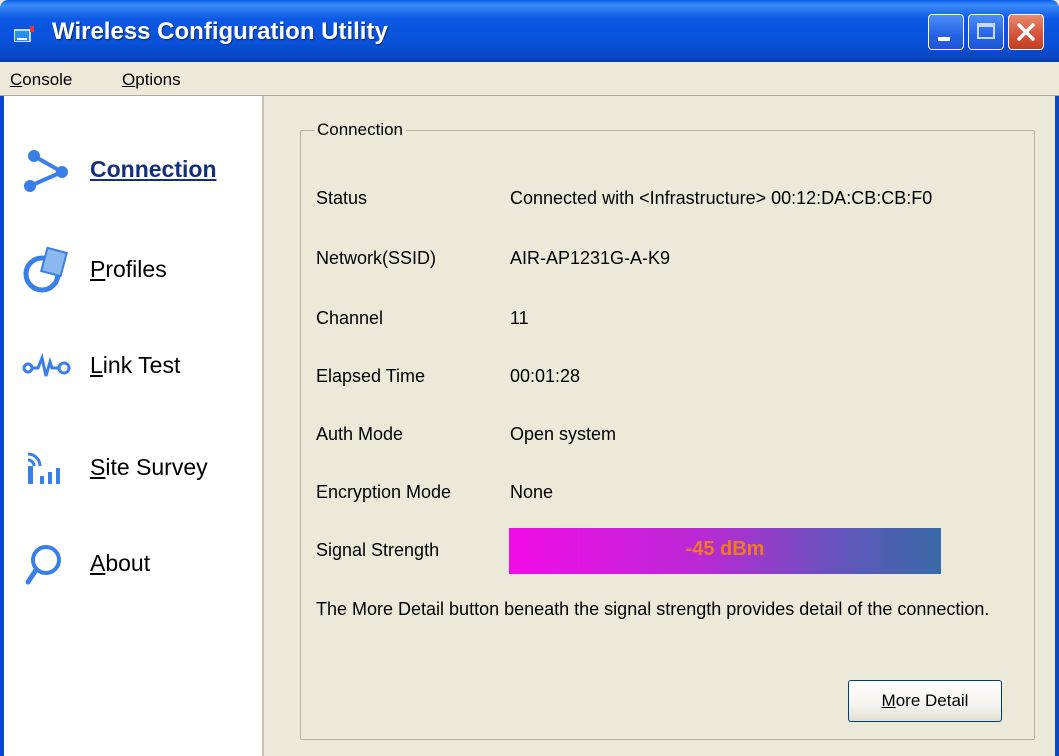 This screenshot has height=756, width=1059. What do you see at coordinates (946, 32) in the screenshot?
I see `minimize-button` at bounding box center [946, 32].